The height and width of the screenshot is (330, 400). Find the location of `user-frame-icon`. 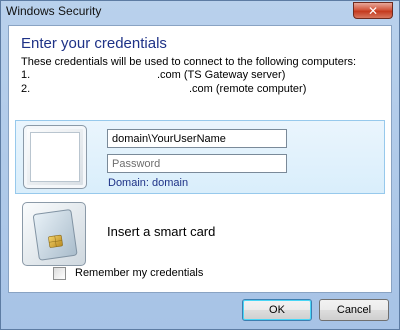

user-frame-icon is located at coordinates (55, 157).